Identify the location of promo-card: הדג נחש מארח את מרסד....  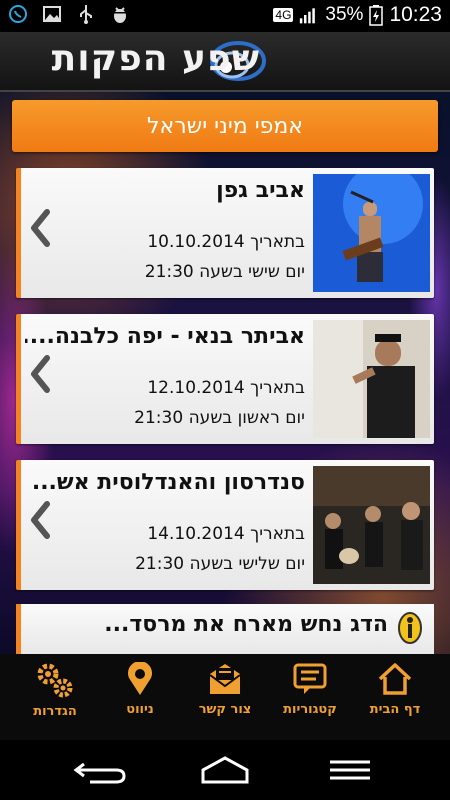
(225, 629).